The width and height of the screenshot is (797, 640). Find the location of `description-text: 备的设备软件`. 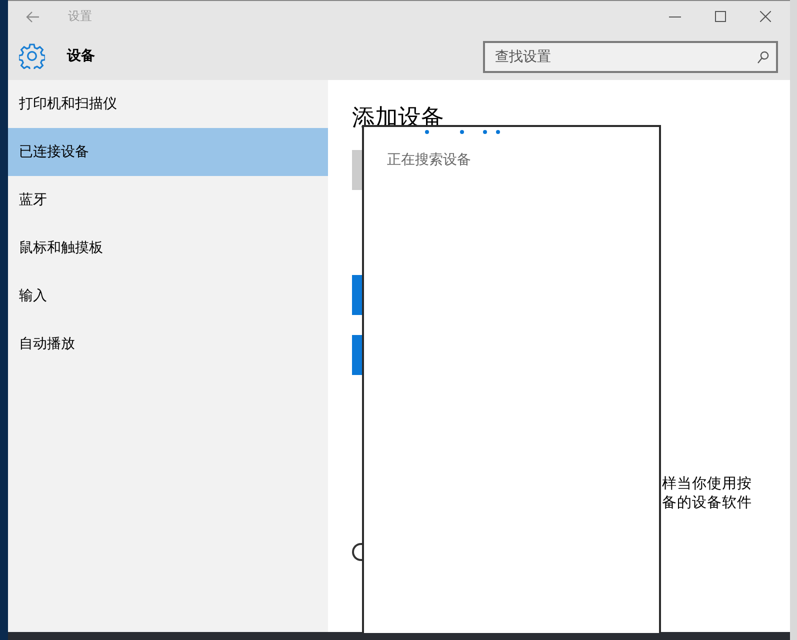

description-text: 备的设备软件 is located at coordinates (707, 503).